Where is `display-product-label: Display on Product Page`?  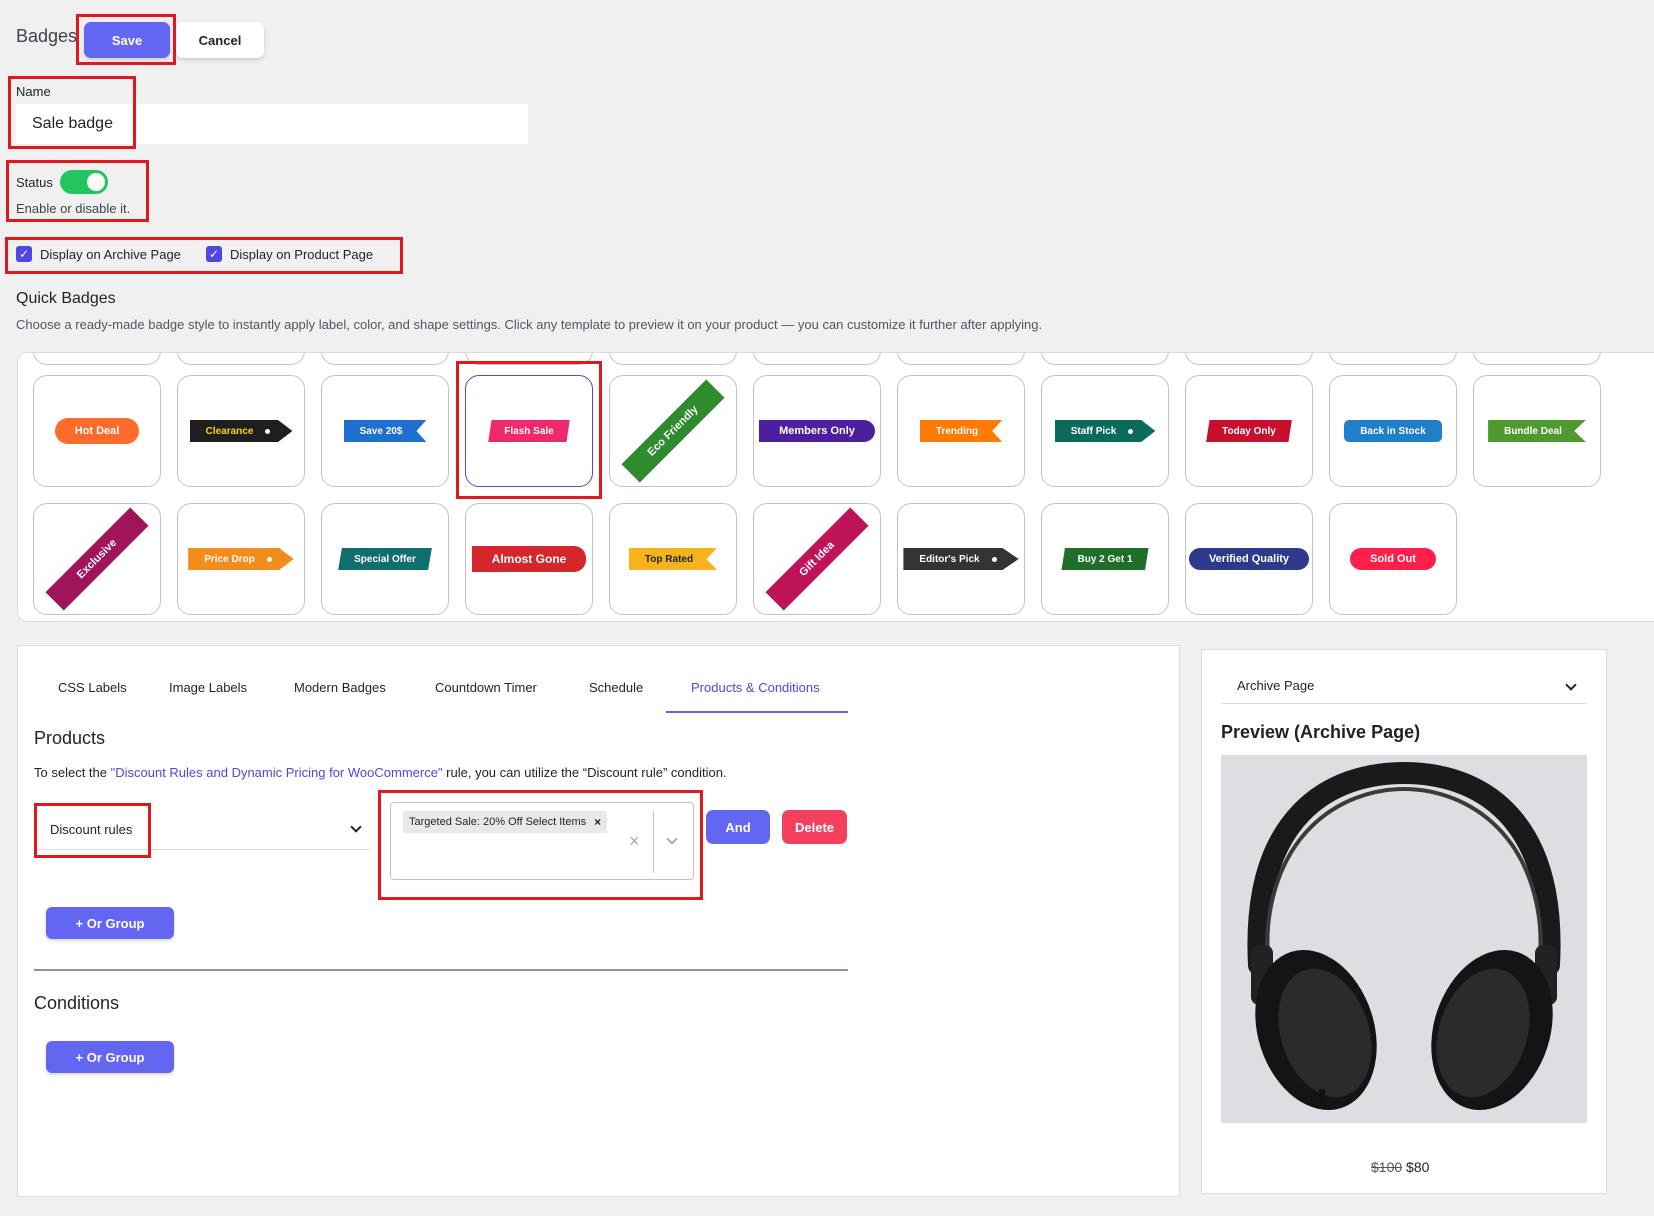 display-product-label: Display on Product Page is located at coordinates (302, 254).